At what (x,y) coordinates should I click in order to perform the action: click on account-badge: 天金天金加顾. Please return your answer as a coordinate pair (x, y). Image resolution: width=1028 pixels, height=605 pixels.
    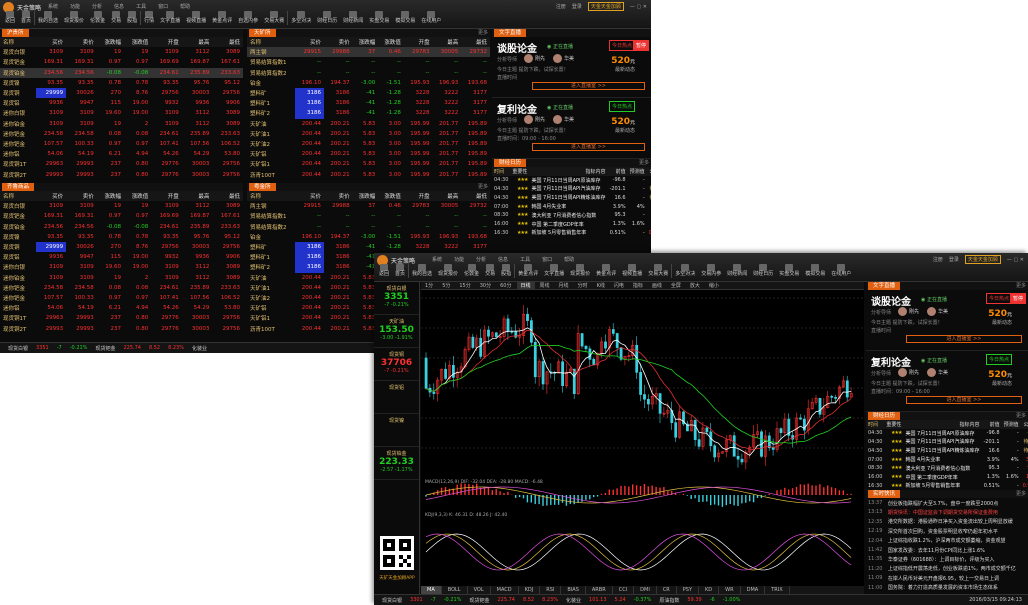
    Looking at the image, I should click on (605, 6).